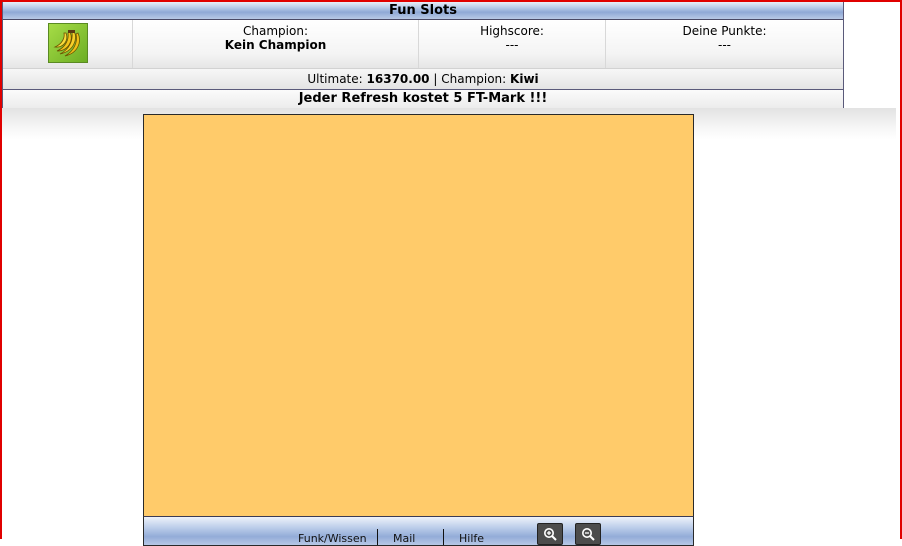 The width and height of the screenshot is (902, 546). I want to click on highscore-label: Highscore:, so click(512, 31).